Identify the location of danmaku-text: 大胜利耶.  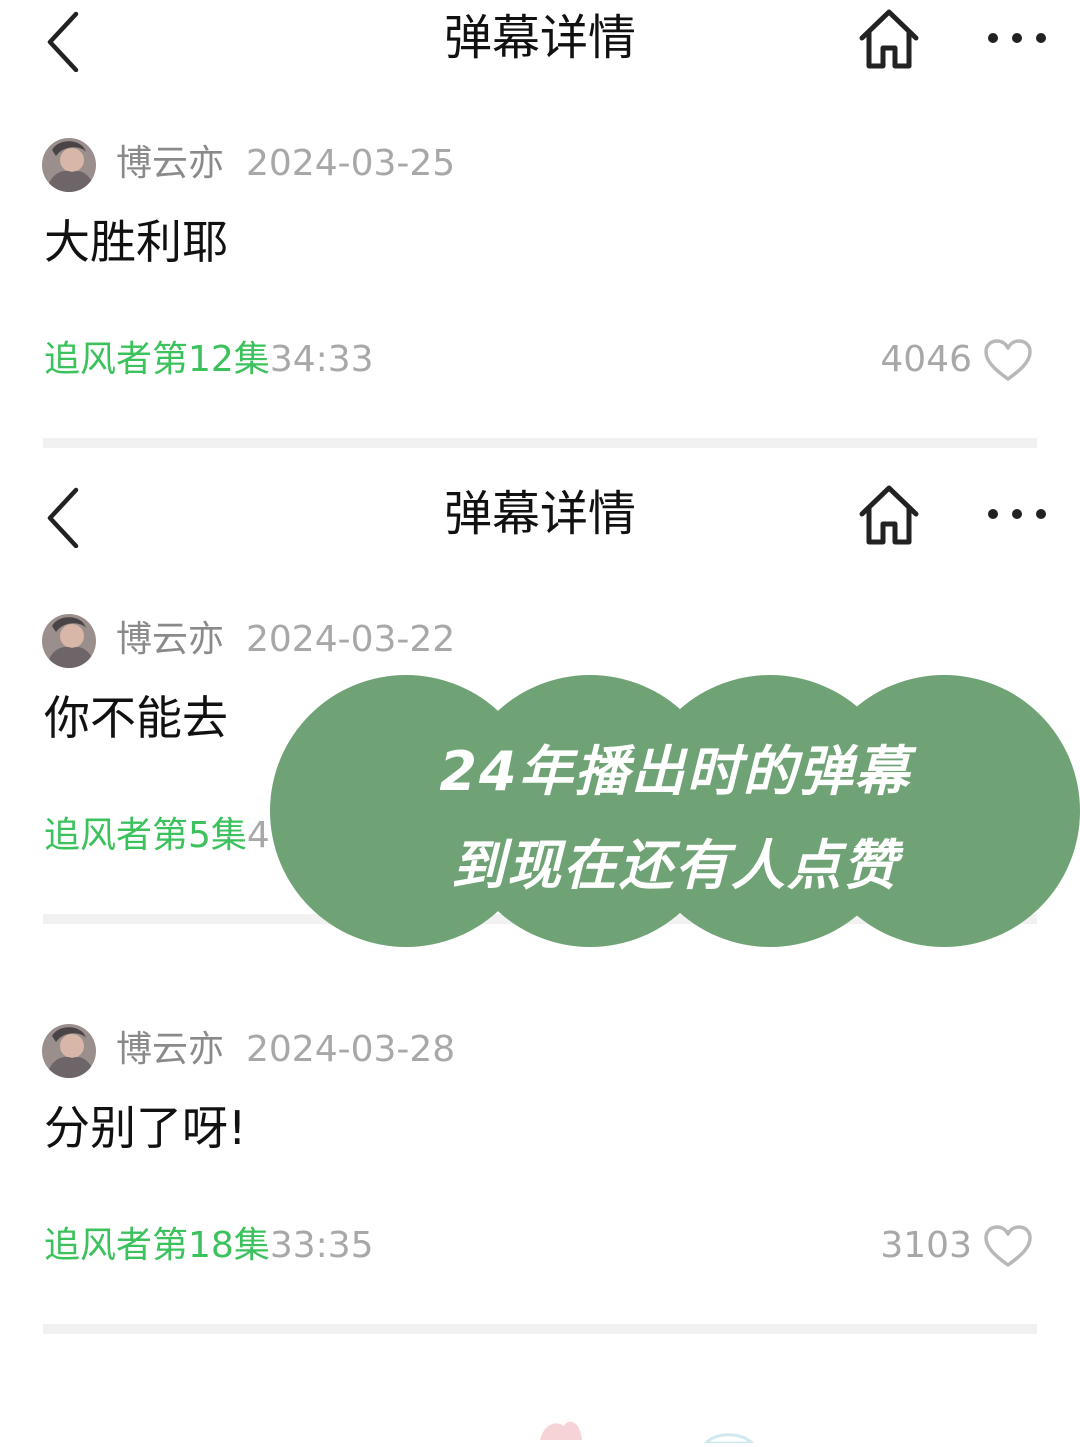
(136, 242).